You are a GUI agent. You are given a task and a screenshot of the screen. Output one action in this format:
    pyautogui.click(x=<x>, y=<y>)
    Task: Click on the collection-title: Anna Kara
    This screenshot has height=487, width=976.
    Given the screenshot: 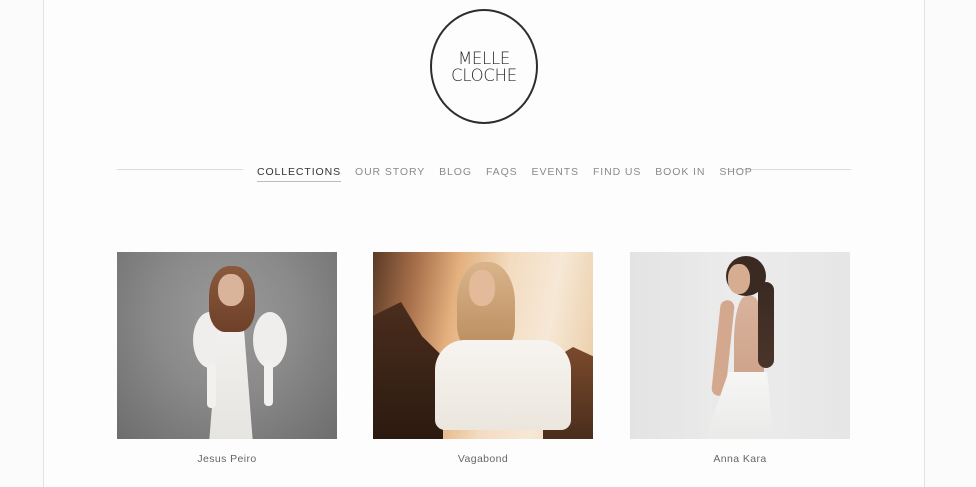 What is the action you would take?
    pyautogui.click(x=740, y=459)
    